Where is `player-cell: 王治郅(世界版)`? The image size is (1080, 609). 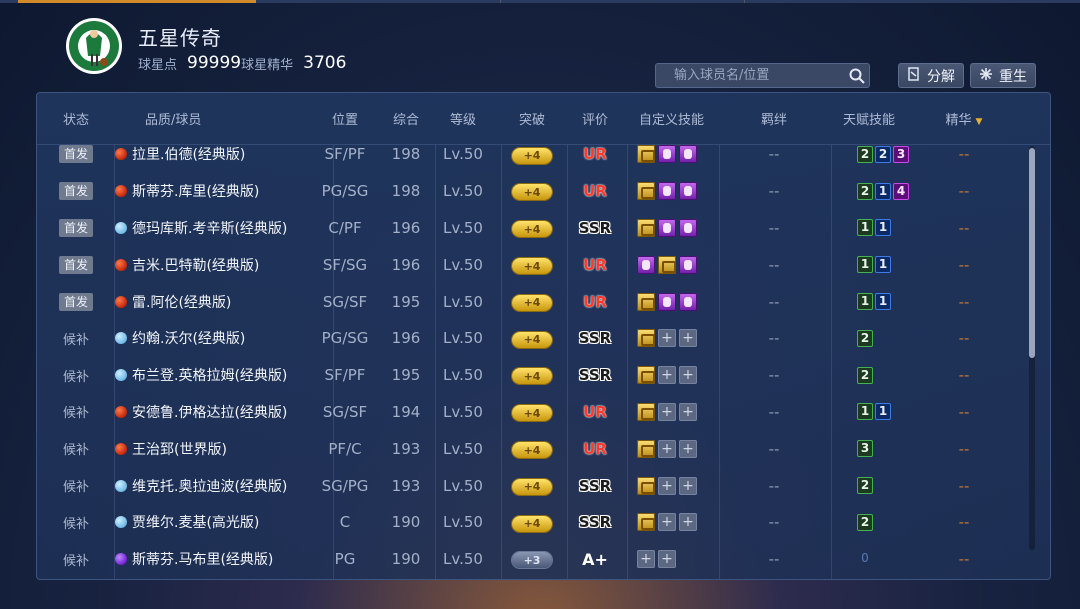 player-cell: 王治郅(世界版) is located at coordinates (210, 449).